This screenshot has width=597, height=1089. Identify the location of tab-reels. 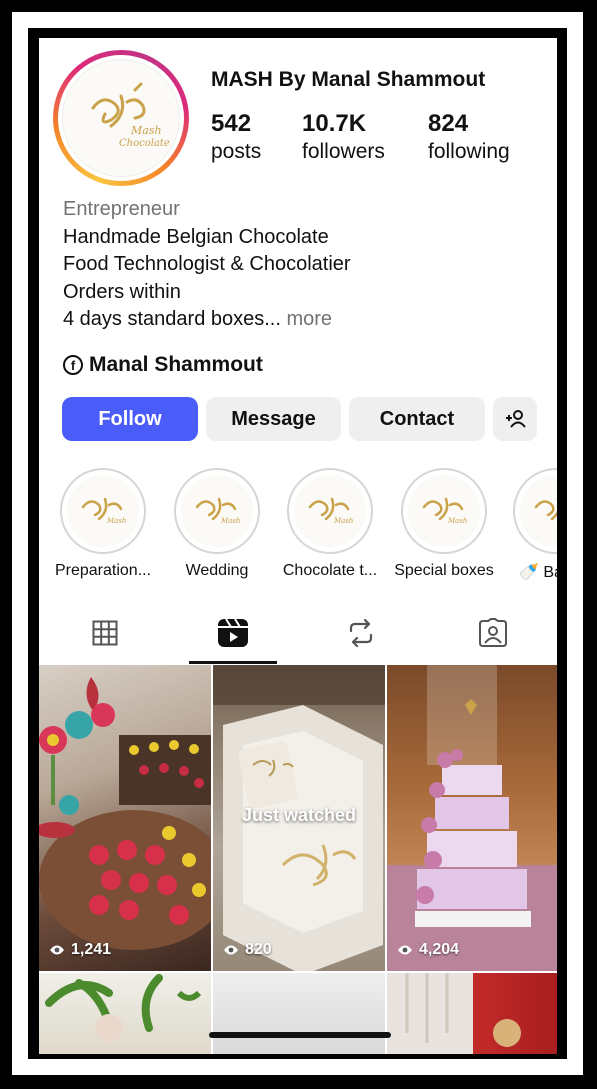
(233, 633).